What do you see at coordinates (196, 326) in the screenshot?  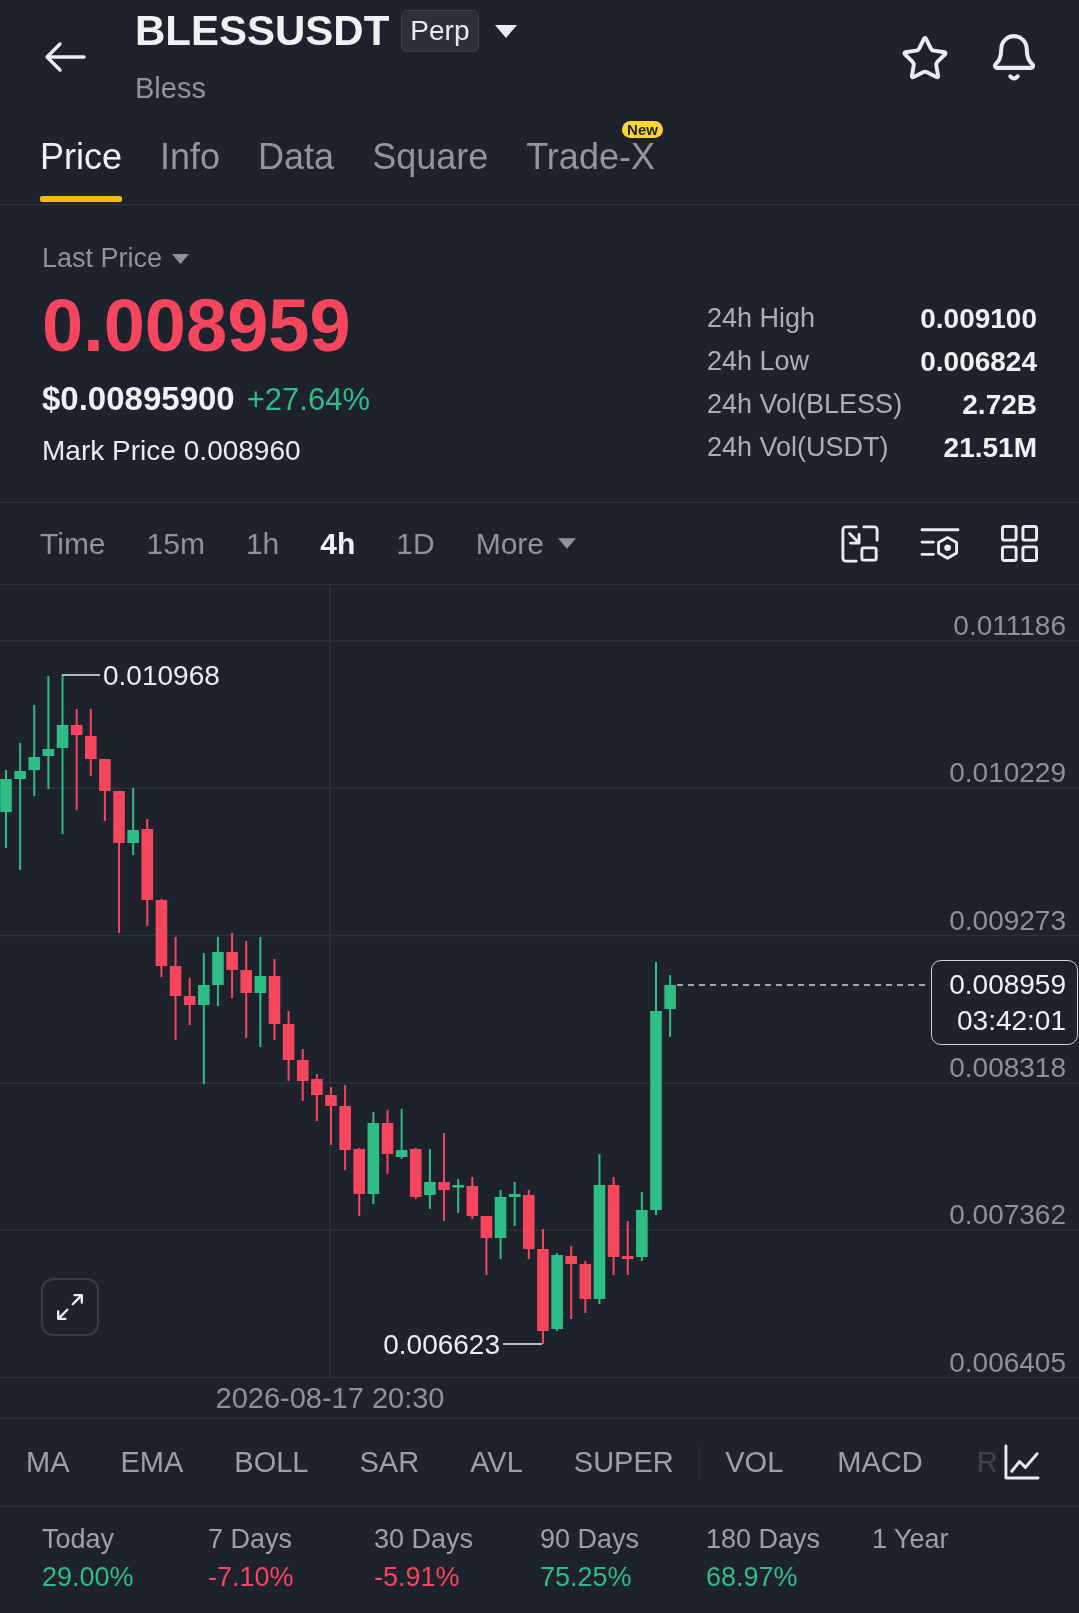 I see `last-price: 0.008959` at bounding box center [196, 326].